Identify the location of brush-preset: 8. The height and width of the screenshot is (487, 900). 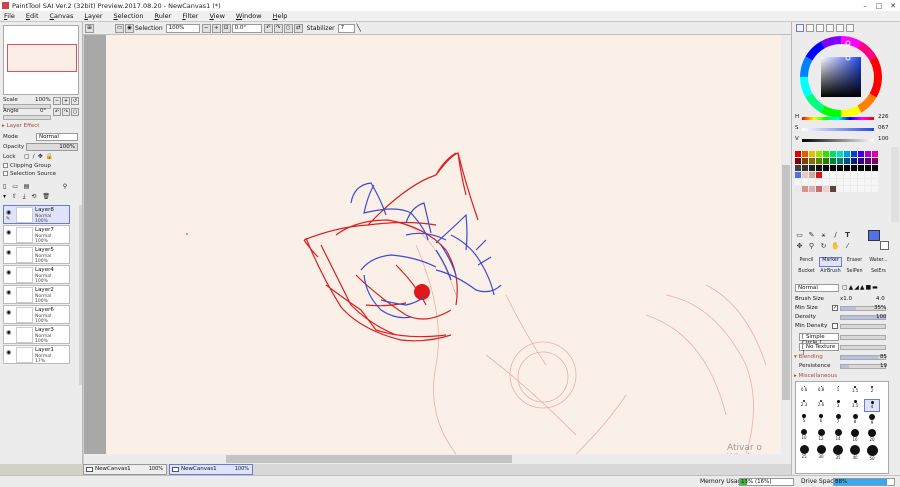
(855, 419).